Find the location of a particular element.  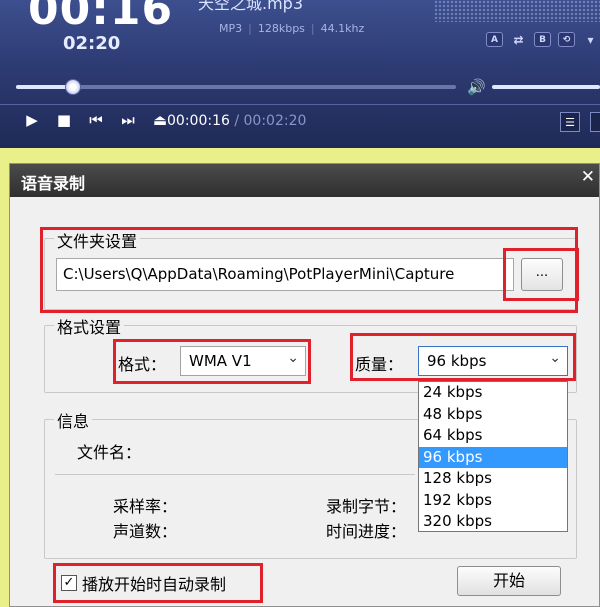

quality-option: 192 kbps is located at coordinates (493, 501).